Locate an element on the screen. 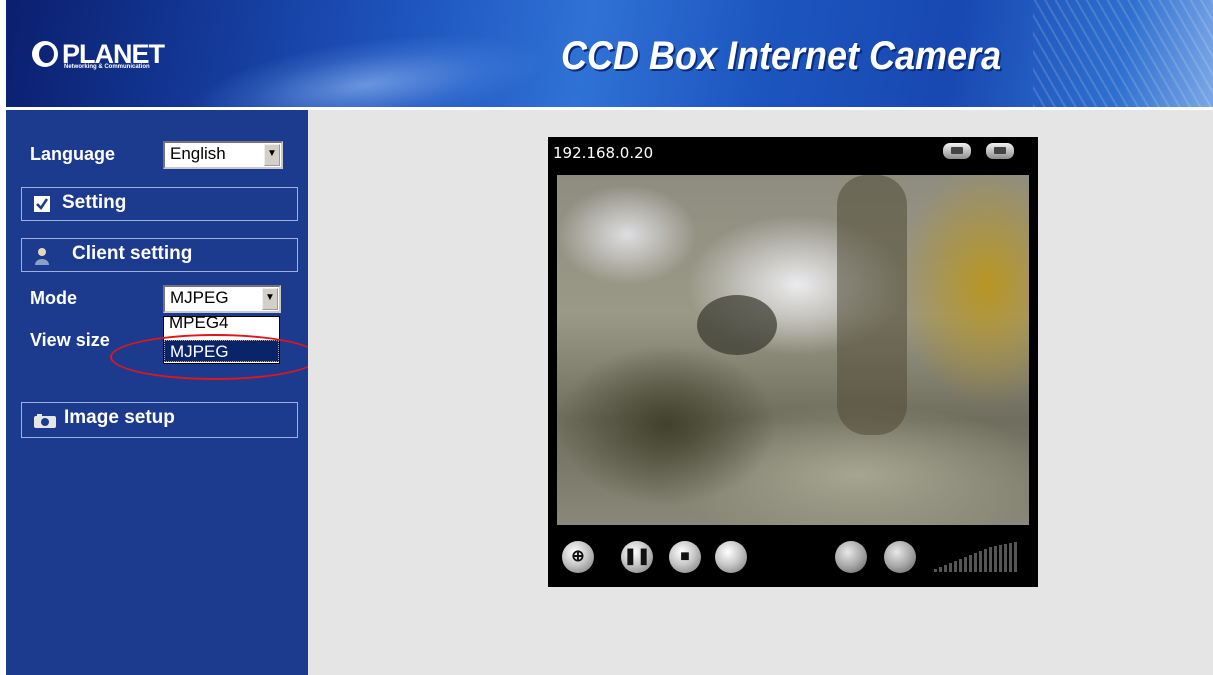  camera-icon is located at coordinates (45, 421).